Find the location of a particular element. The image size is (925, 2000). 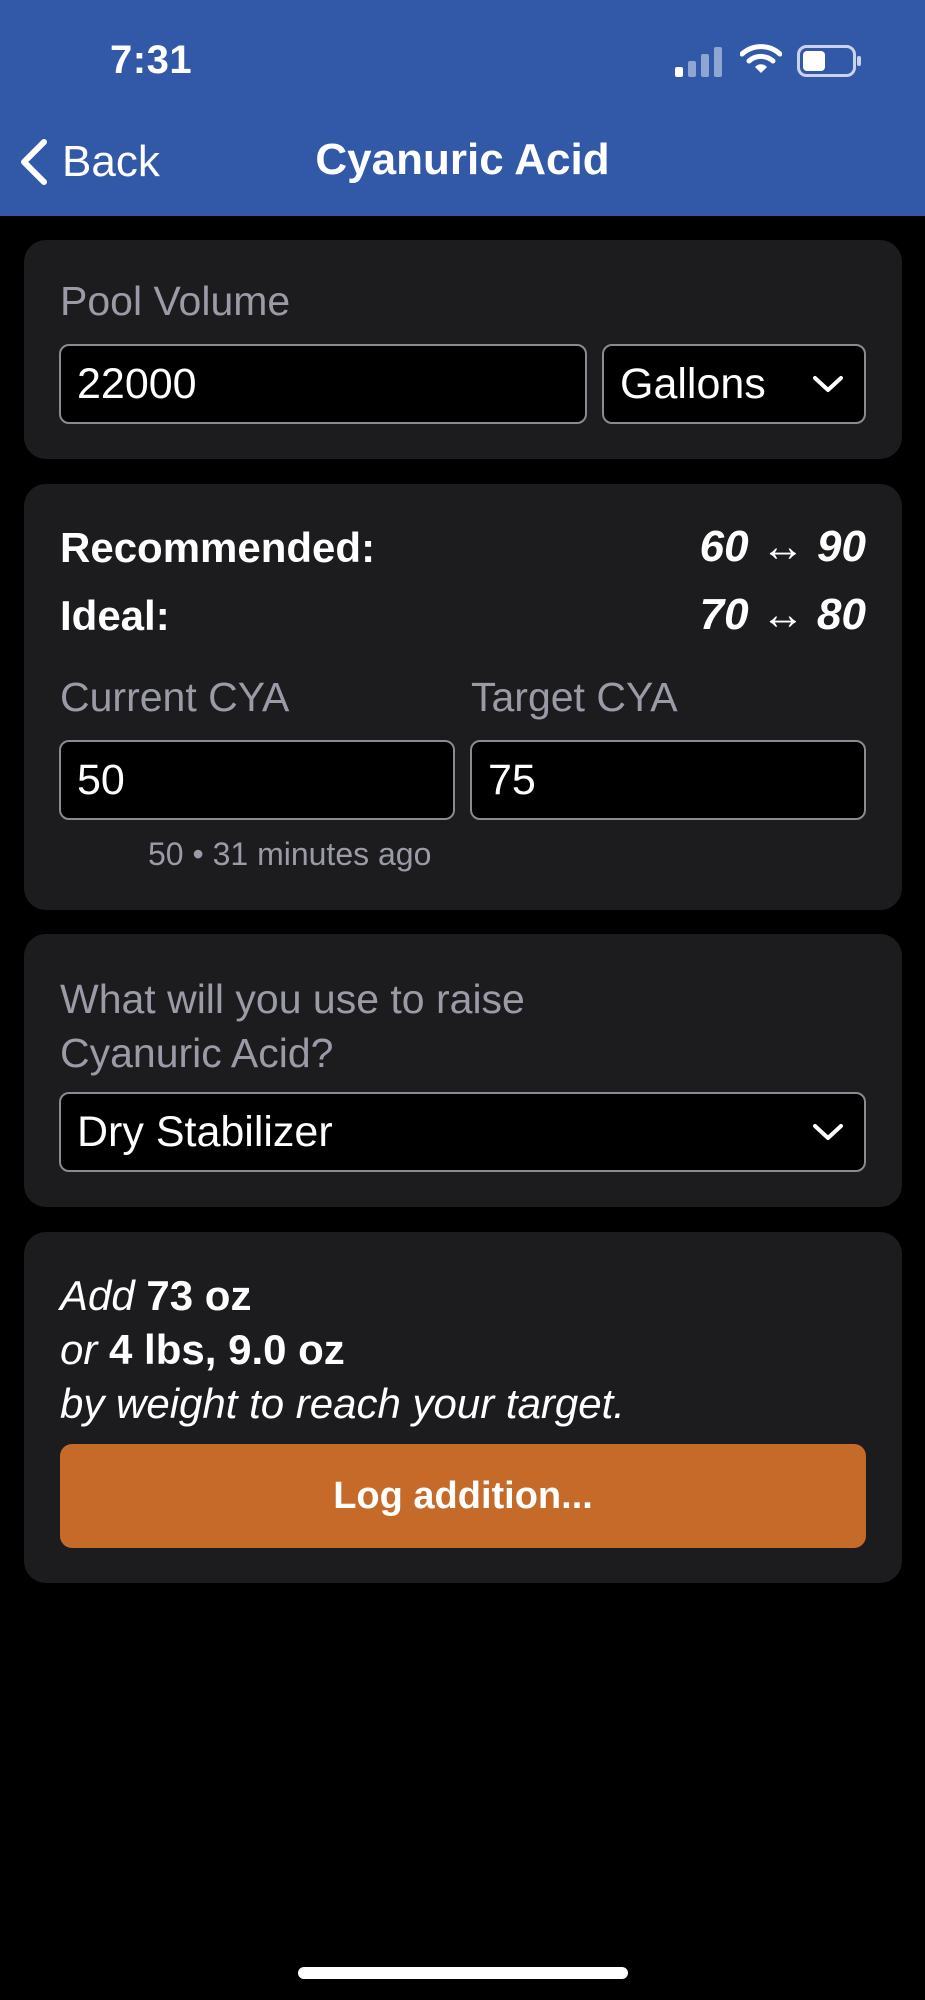

pool-volume-value: 22000 is located at coordinates (137, 383).